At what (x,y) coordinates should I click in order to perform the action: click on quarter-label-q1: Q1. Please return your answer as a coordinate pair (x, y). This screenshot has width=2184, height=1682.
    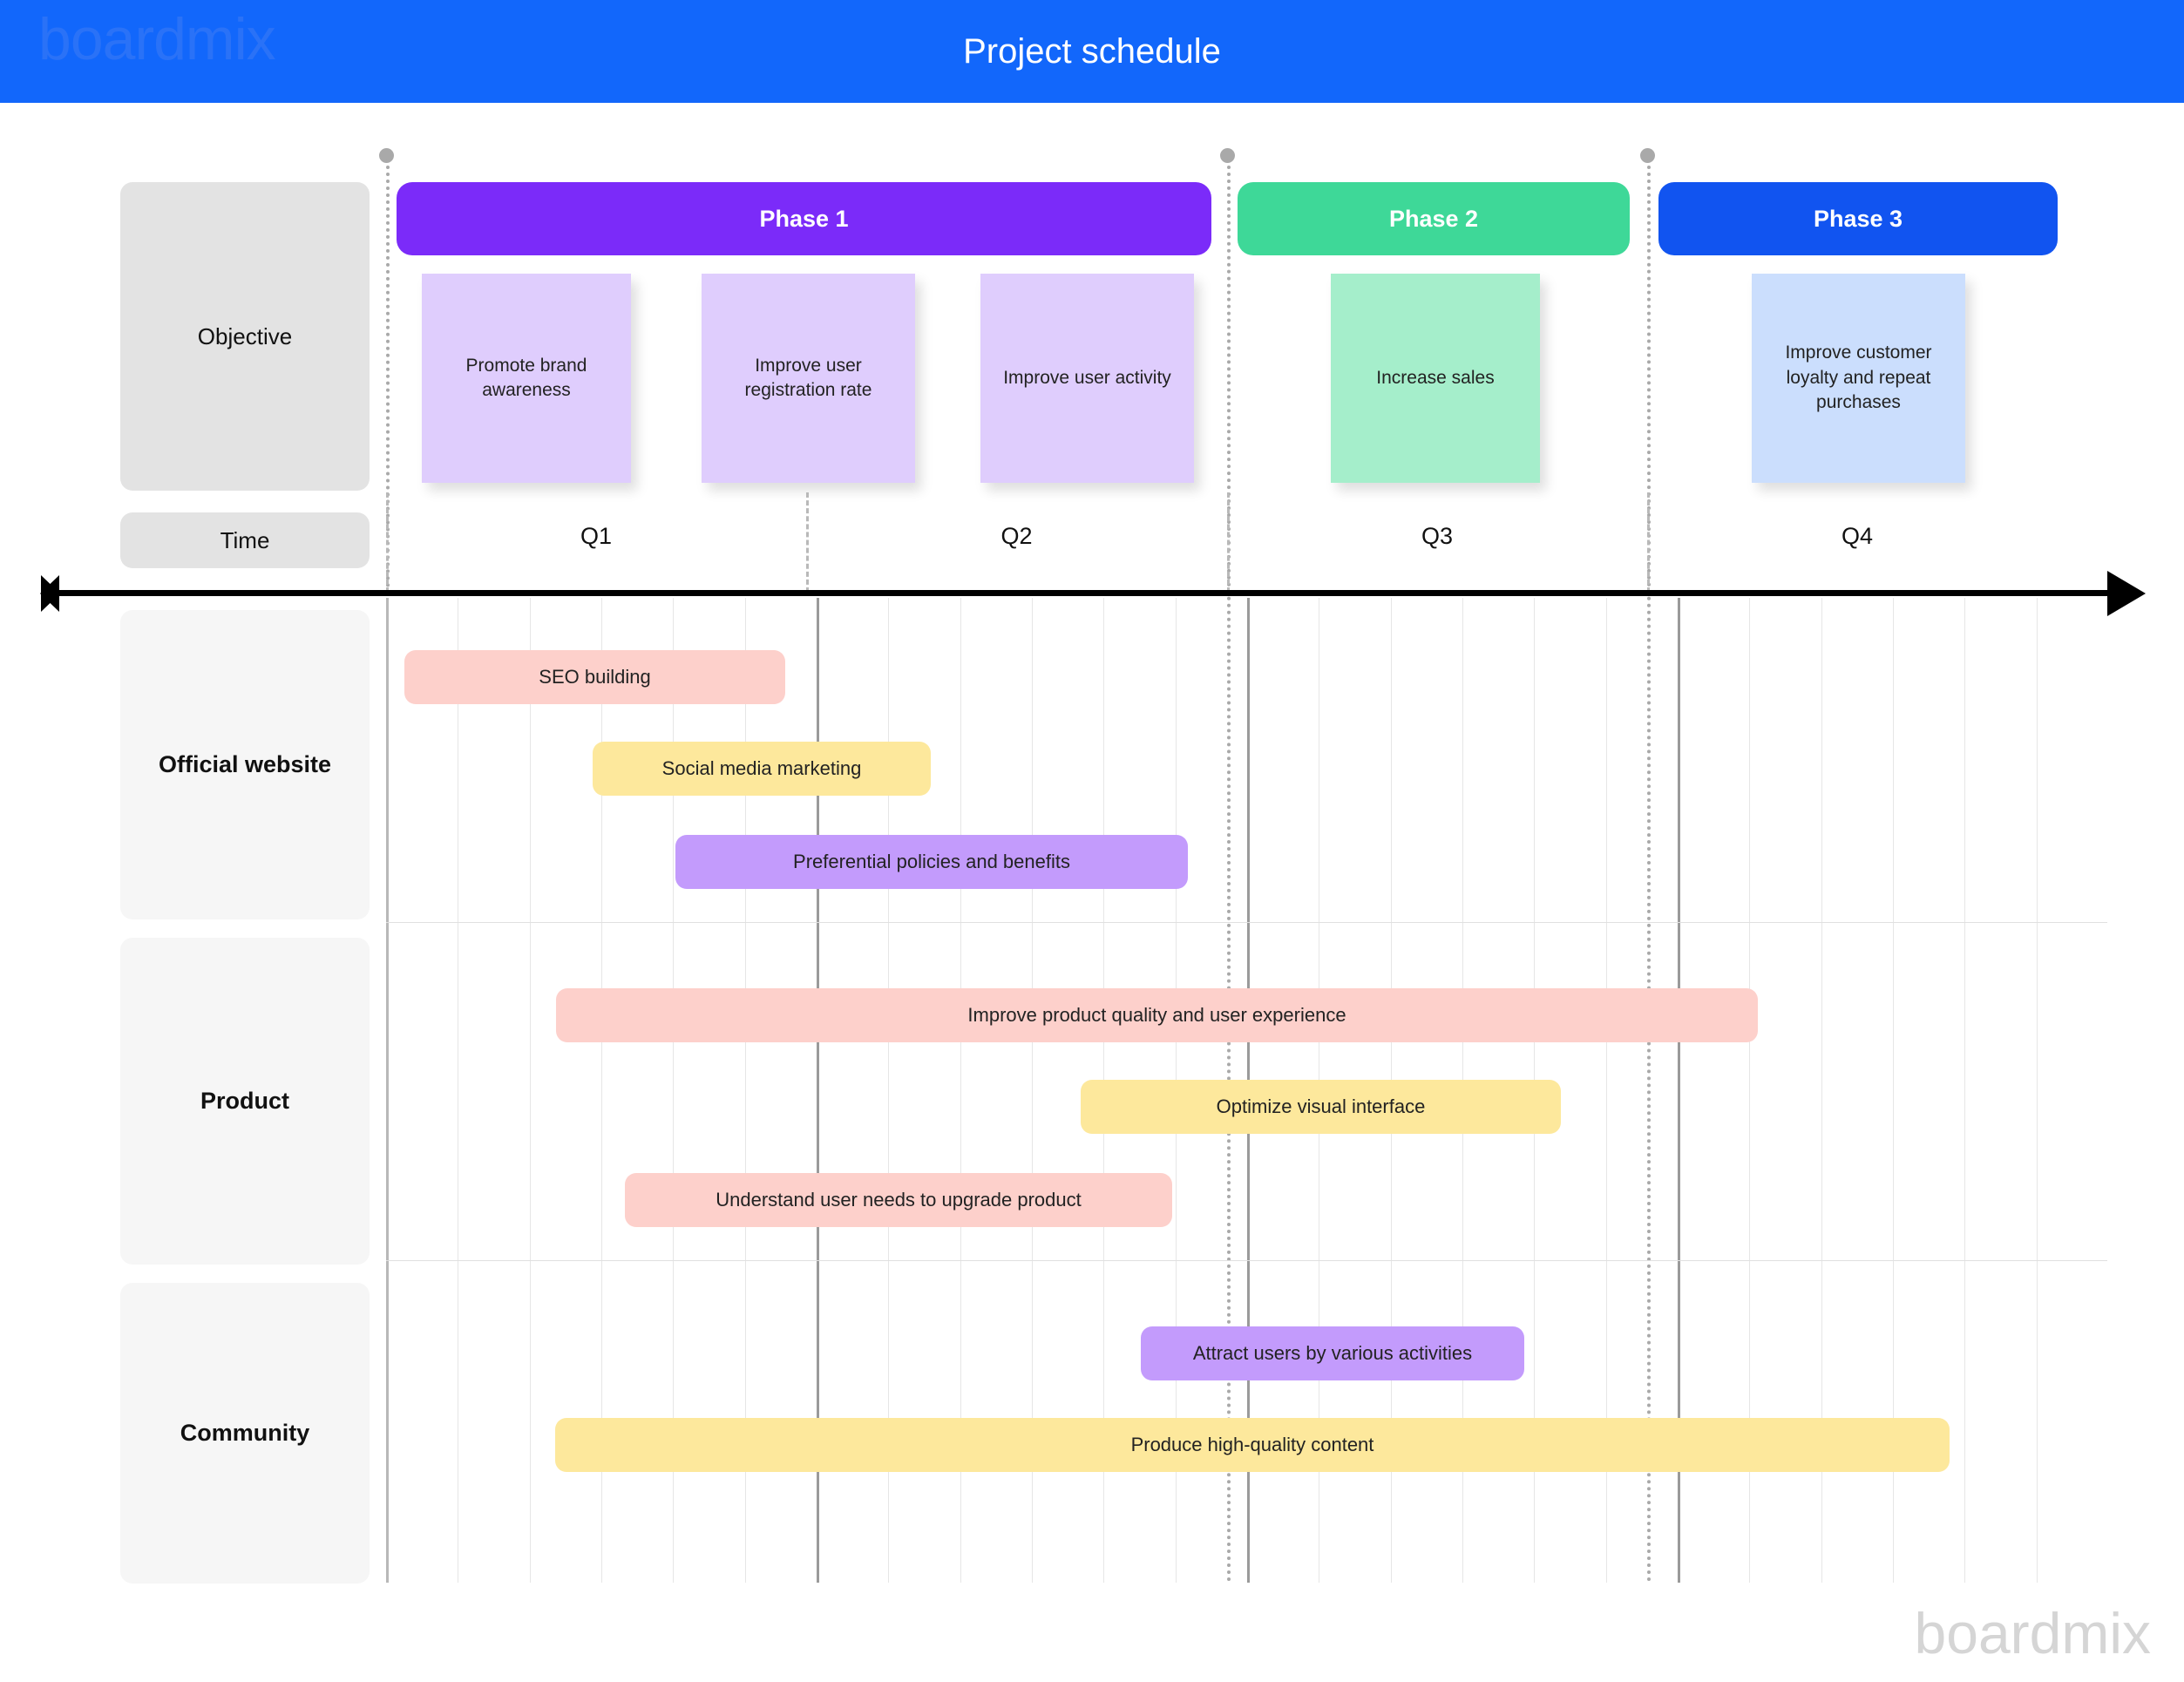
    Looking at the image, I should click on (596, 535).